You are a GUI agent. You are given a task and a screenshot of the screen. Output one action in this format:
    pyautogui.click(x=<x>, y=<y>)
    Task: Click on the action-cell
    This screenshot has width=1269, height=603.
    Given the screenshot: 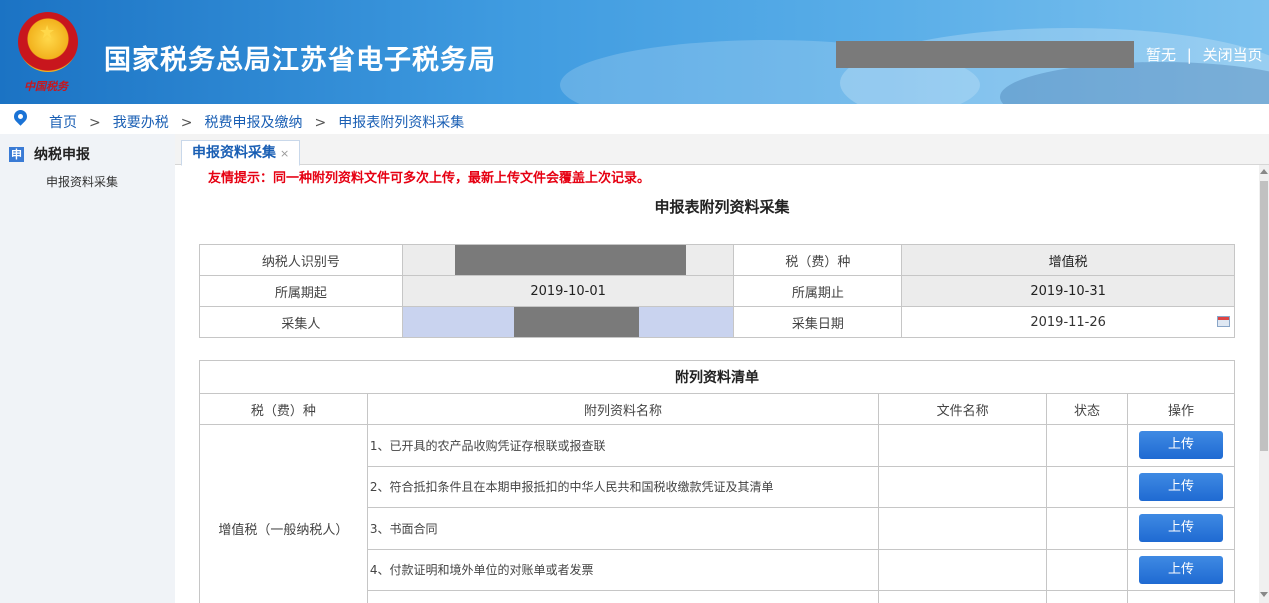 What is the action you would take?
    pyautogui.click(x=1181, y=596)
    